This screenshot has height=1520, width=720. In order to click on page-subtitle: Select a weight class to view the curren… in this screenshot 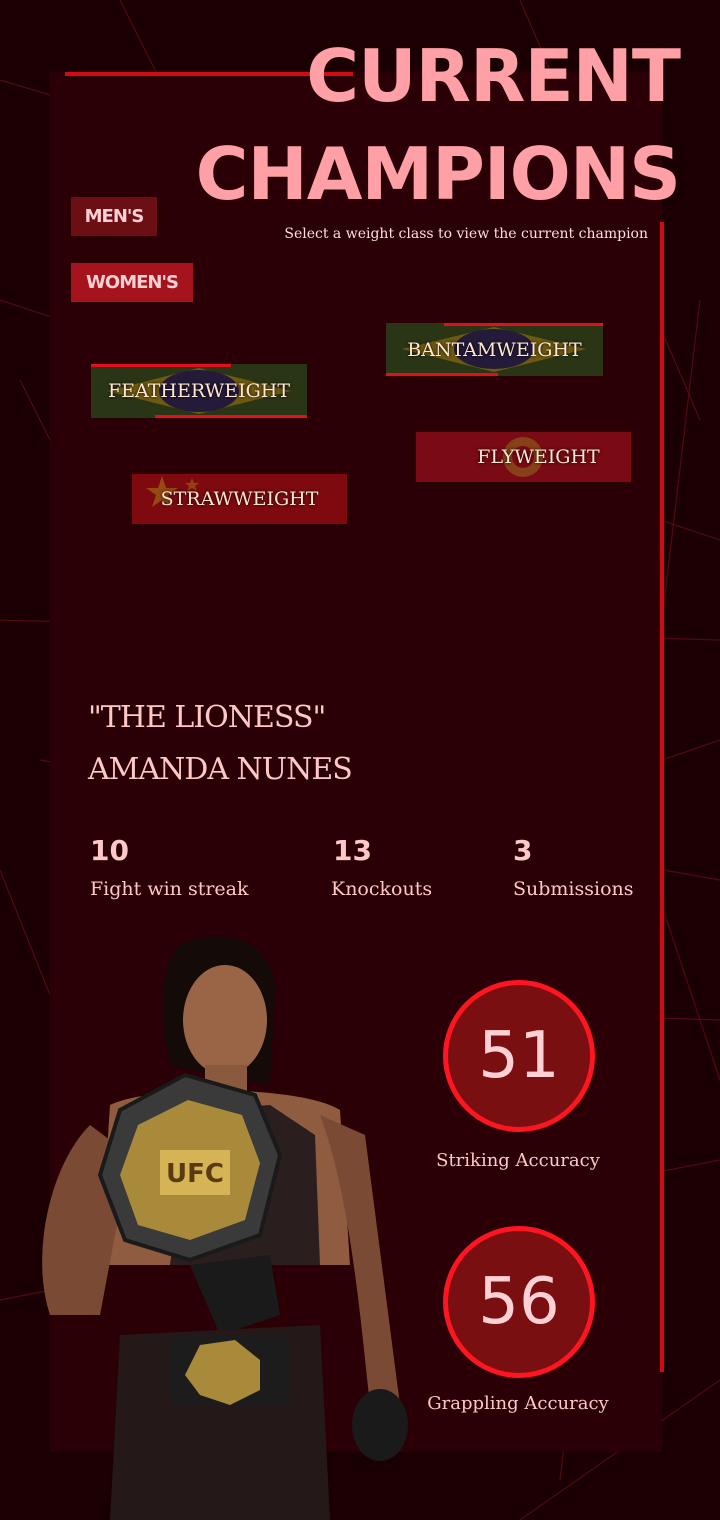, I will do `click(466, 234)`.